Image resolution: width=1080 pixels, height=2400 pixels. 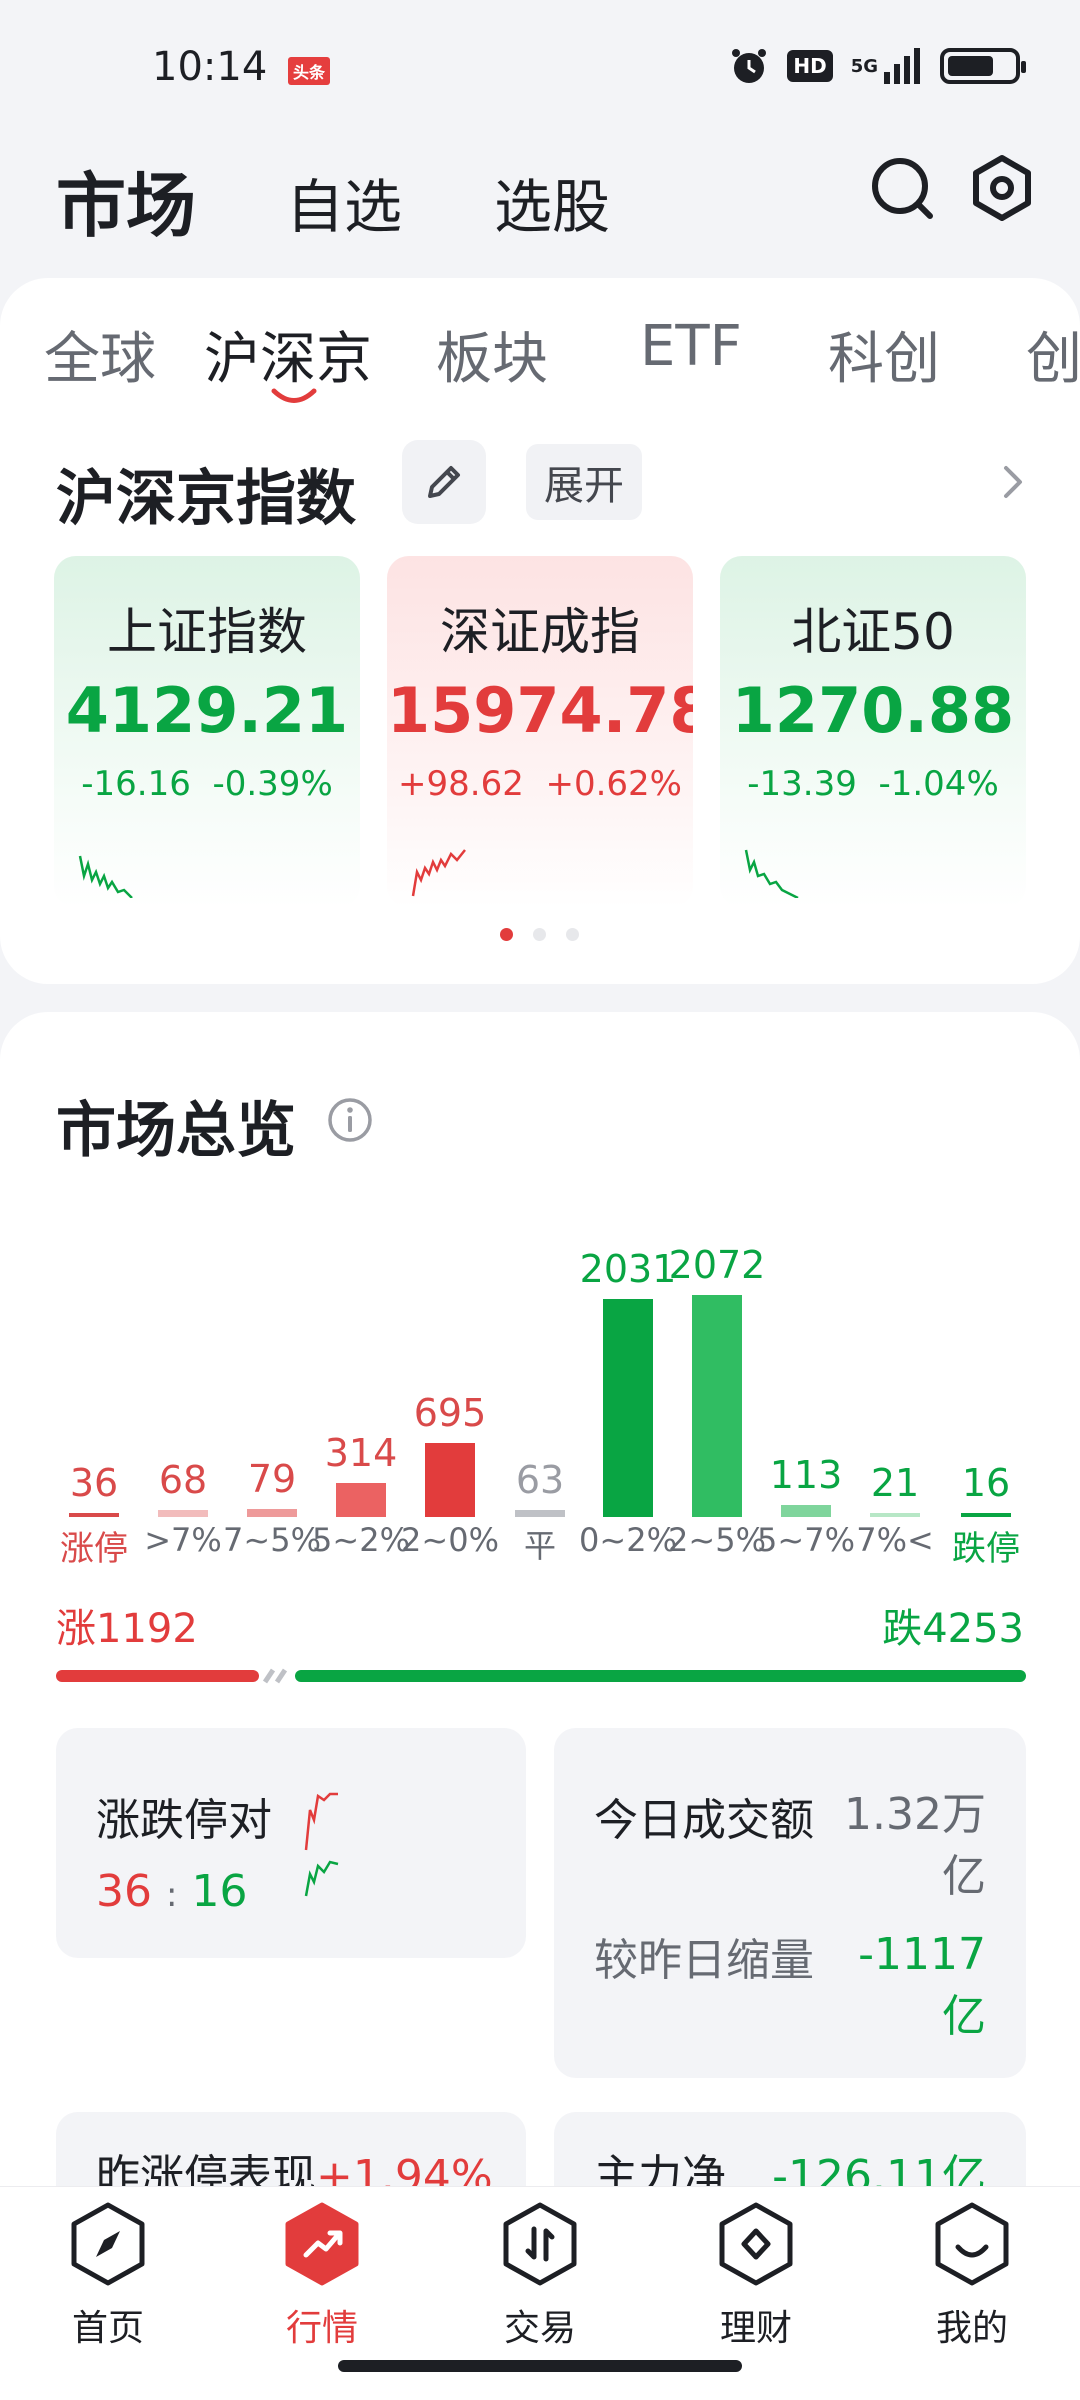 I want to click on subtab-etf: ETF, so click(x=691, y=346).